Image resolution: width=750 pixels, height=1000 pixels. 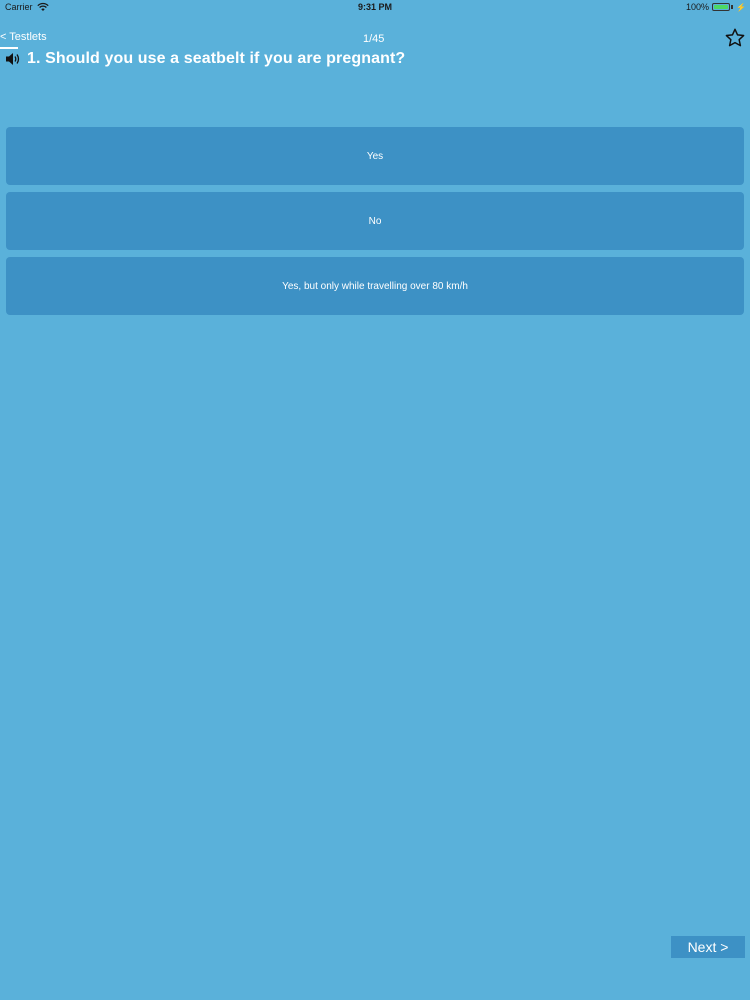 What do you see at coordinates (721, 7) in the screenshot?
I see `battery-icon` at bounding box center [721, 7].